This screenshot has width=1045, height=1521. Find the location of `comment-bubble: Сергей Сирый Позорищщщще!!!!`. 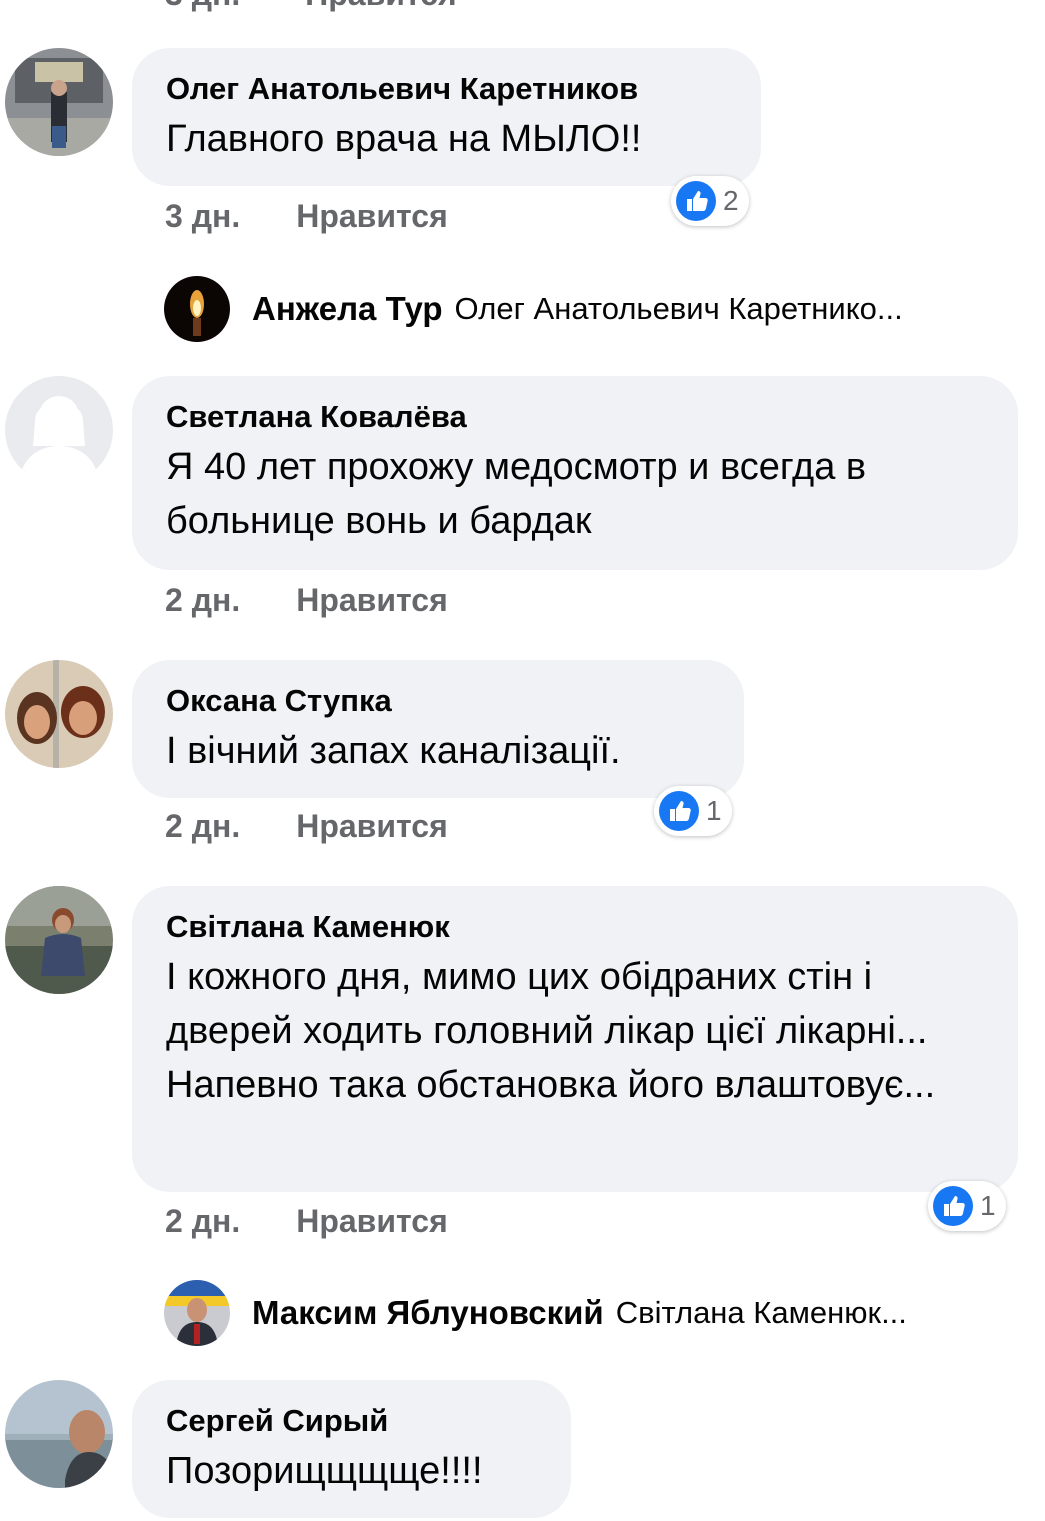

comment-bubble: Сергей Сирый Позорищщщще!!!! is located at coordinates (351, 1449).